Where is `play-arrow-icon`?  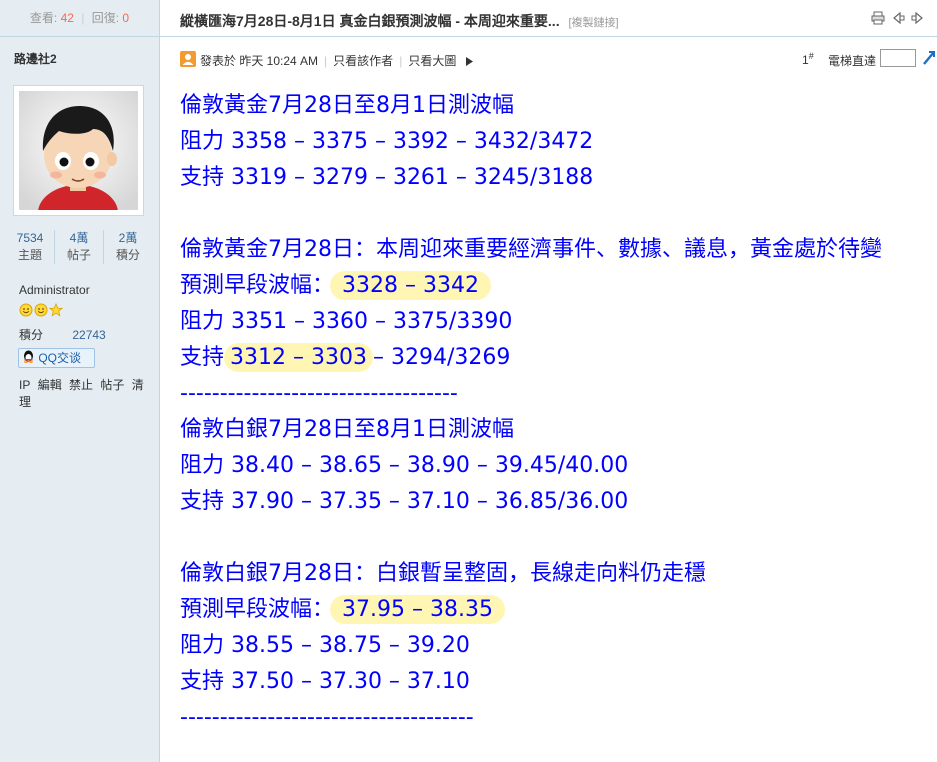 play-arrow-icon is located at coordinates (469, 62).